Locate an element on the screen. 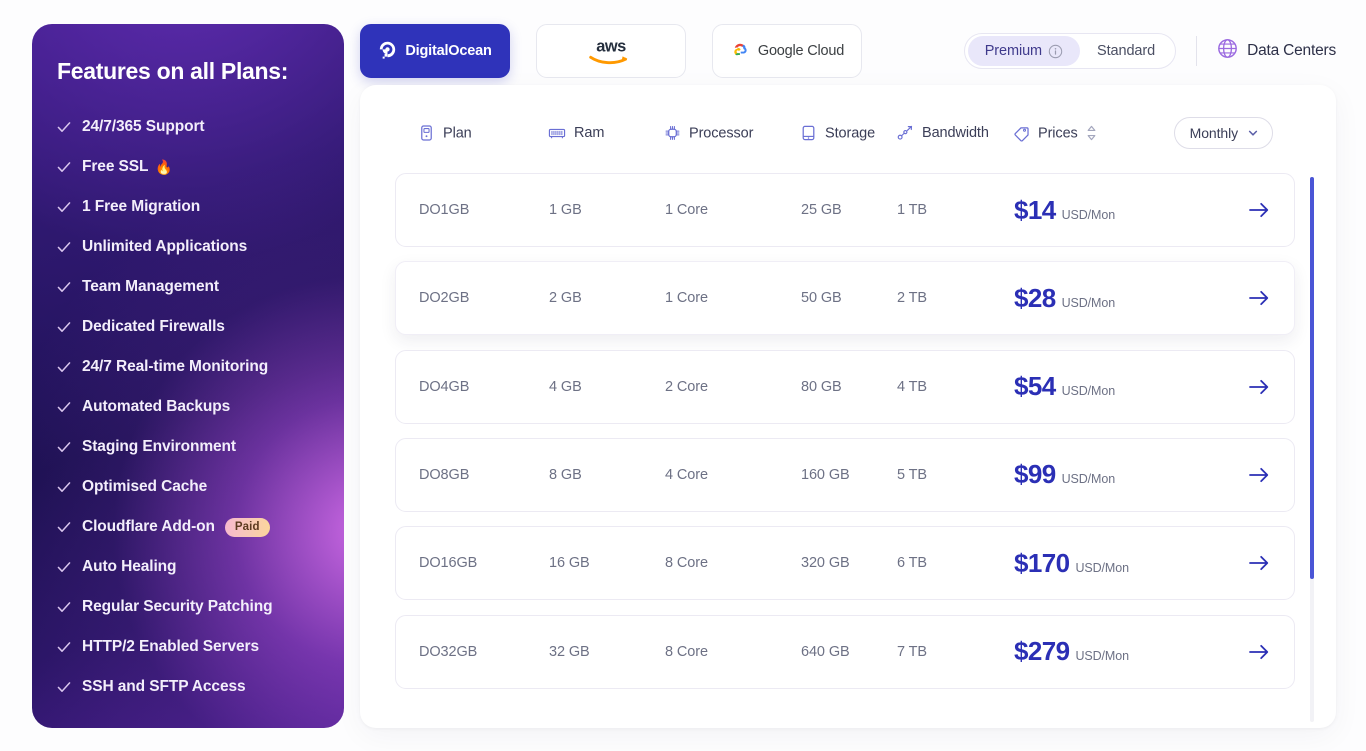  cell-price: $279 USD/Mon is located at coordinates (1071, 651).